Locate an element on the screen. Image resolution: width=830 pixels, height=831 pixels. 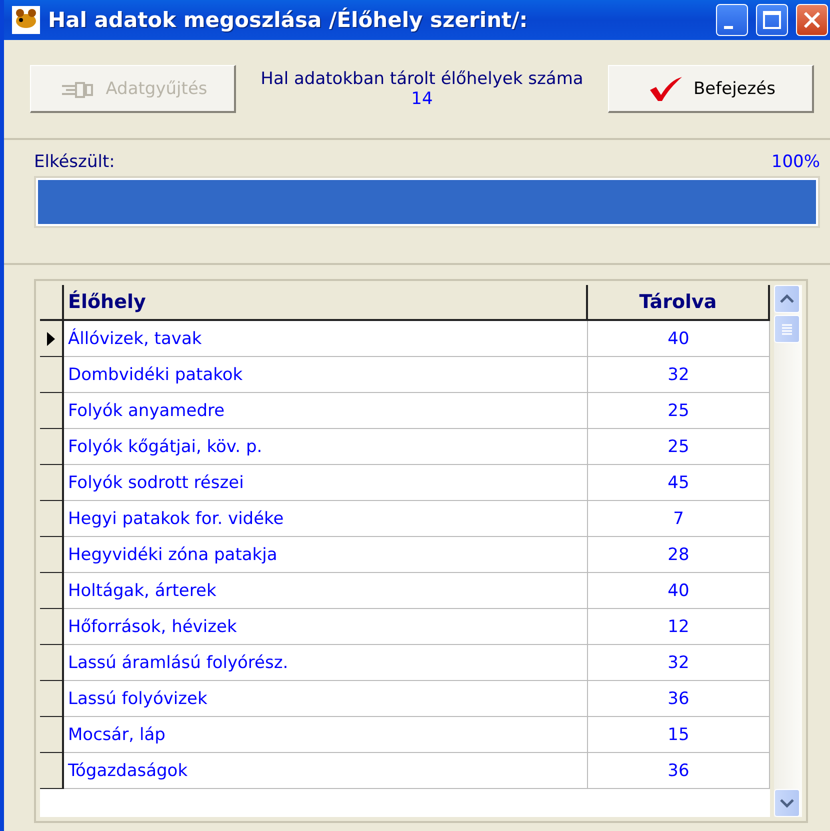
table-cell: Folyók kőgátjai, köv. p. is located at coordinates (326, 447).